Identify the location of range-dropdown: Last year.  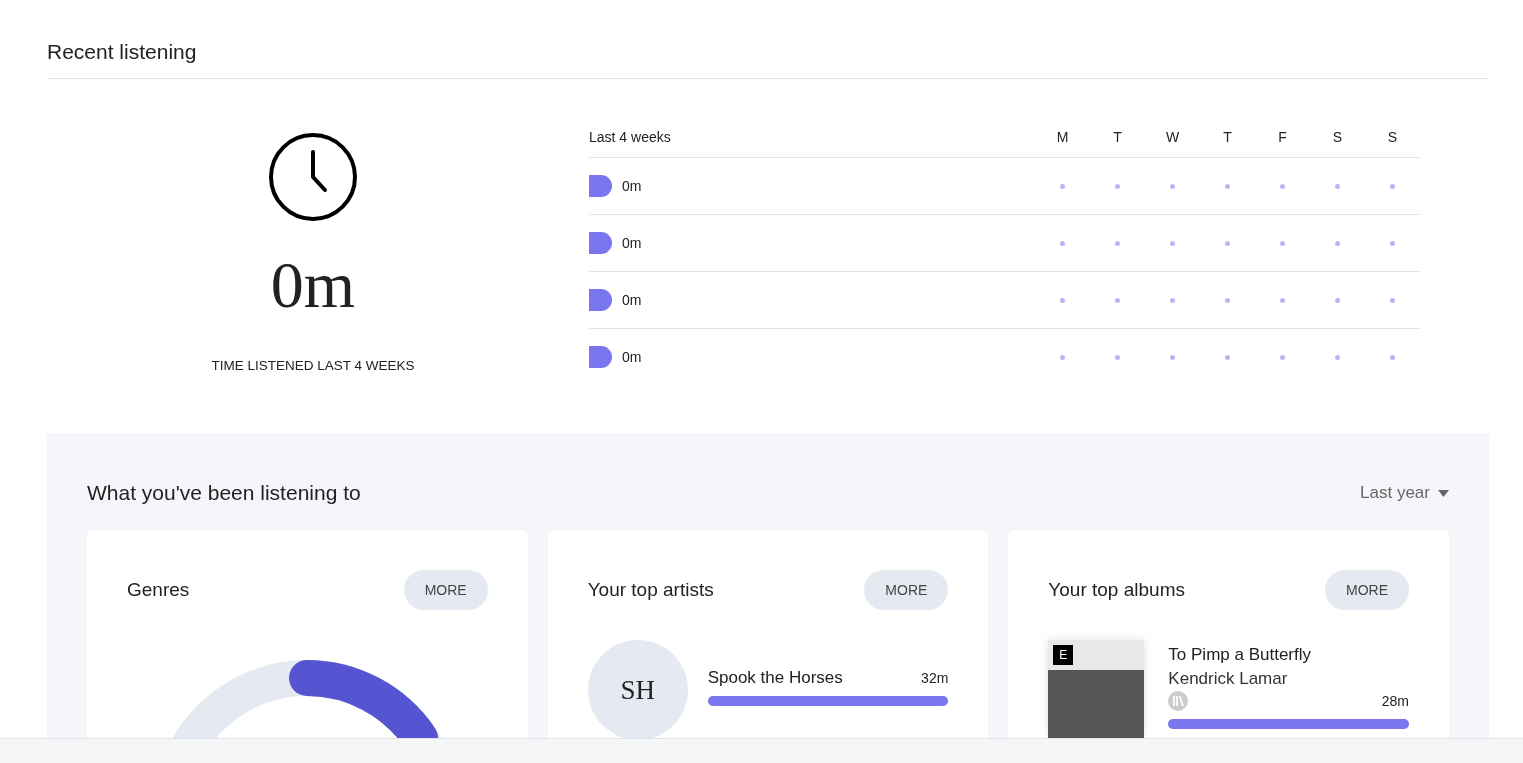
(1404, 493).